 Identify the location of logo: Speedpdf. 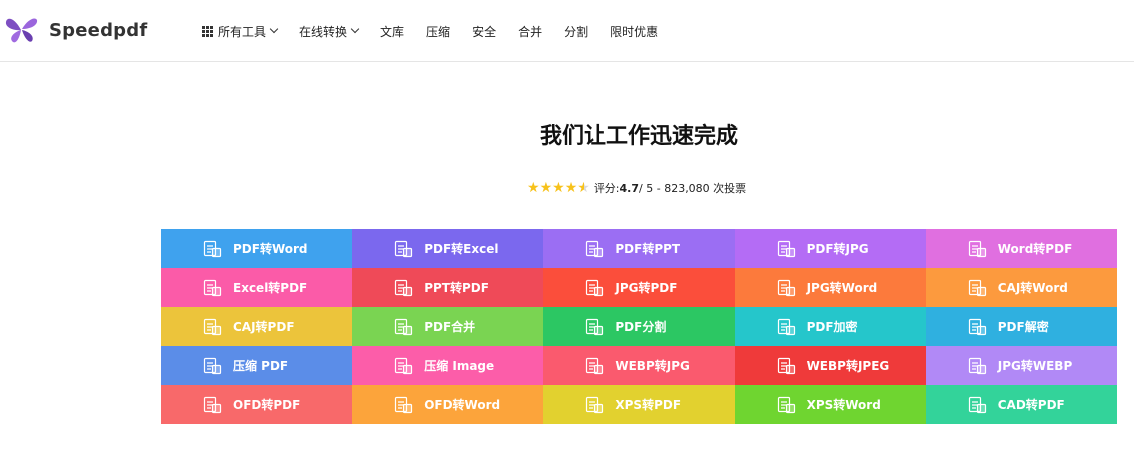
(76, 30).